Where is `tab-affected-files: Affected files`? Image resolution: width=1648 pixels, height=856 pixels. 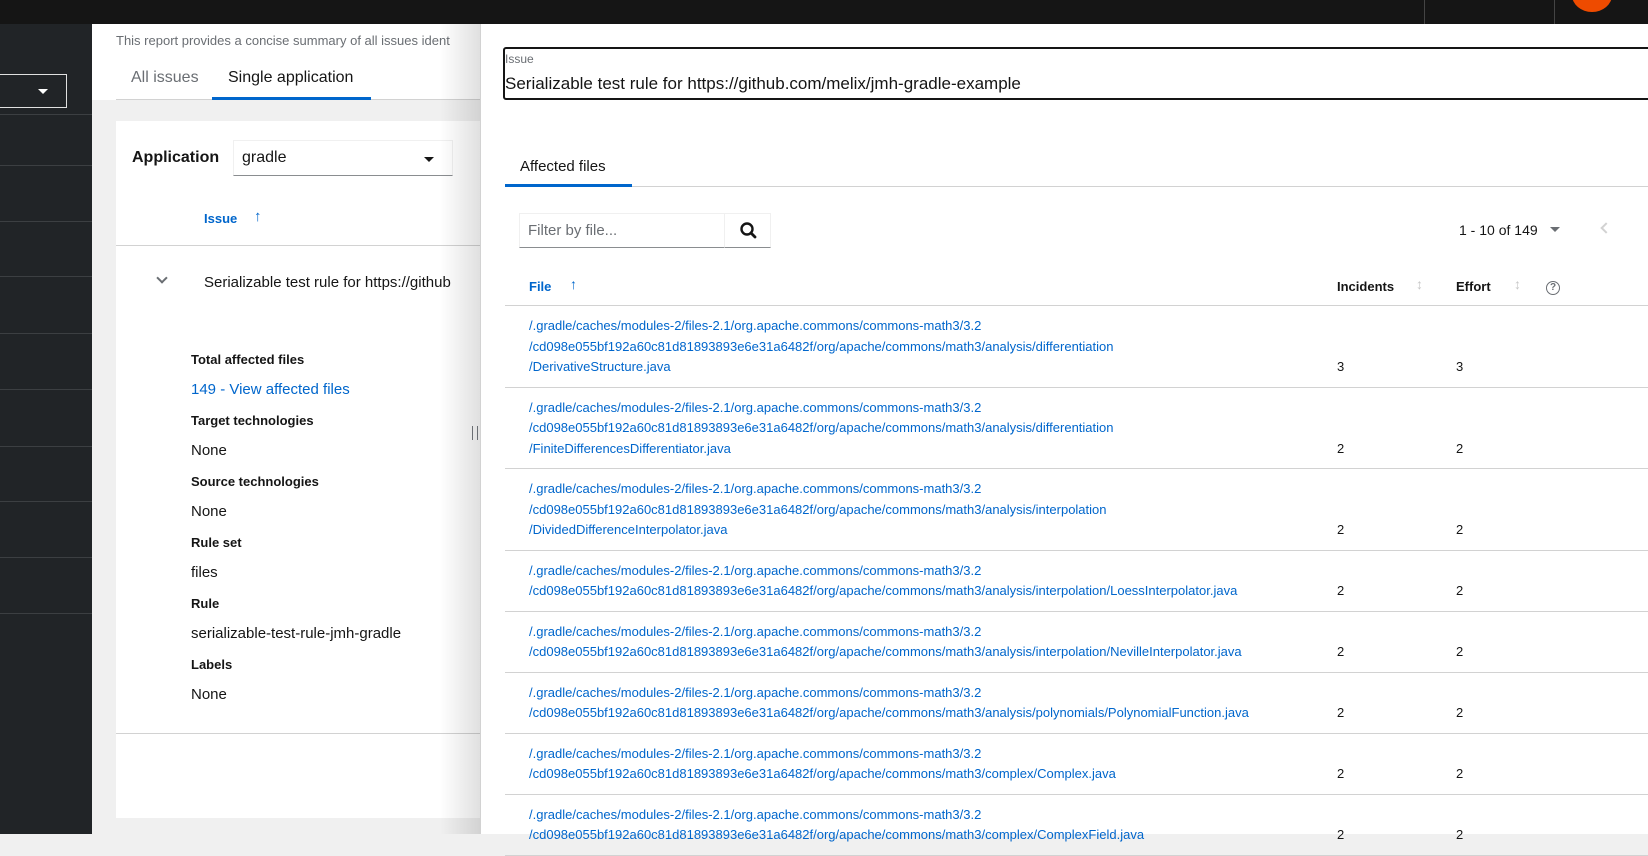
tab-affected-files: Affected files is located at coordinates (563, 166).